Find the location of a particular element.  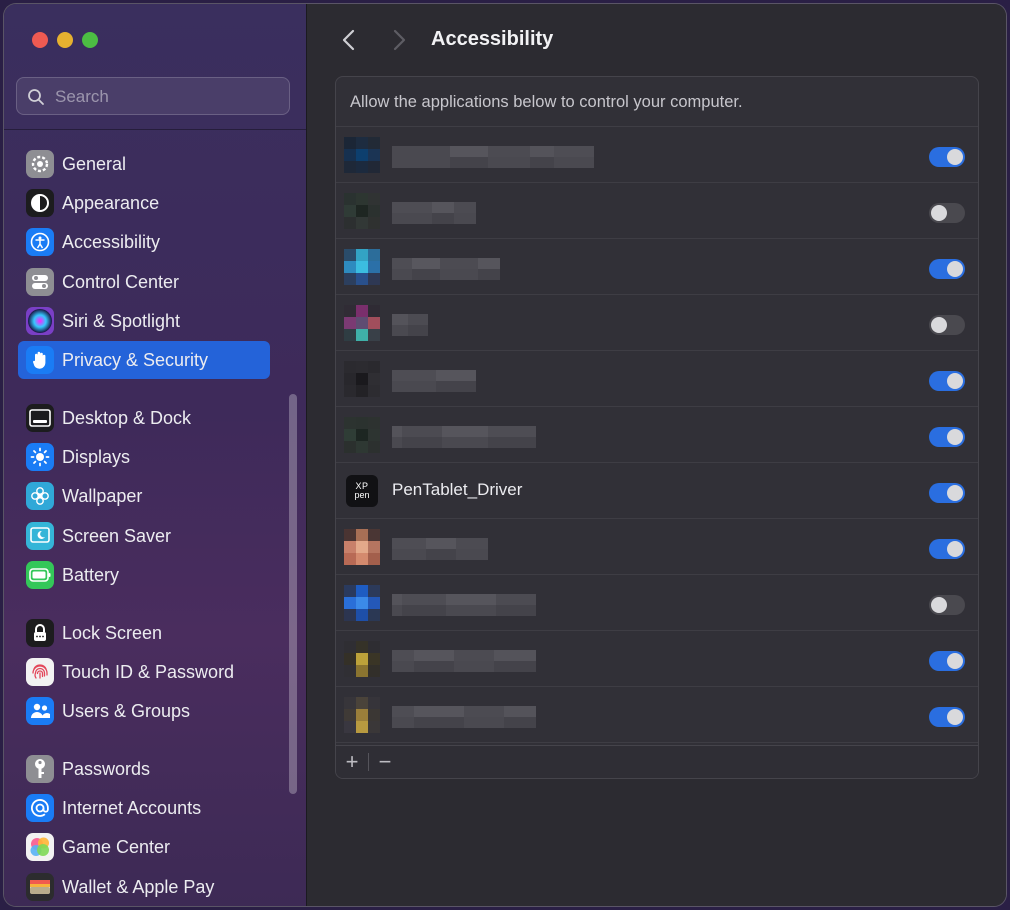

sidebar-item-game-center: Game Center is located at coordinates (144, 847).